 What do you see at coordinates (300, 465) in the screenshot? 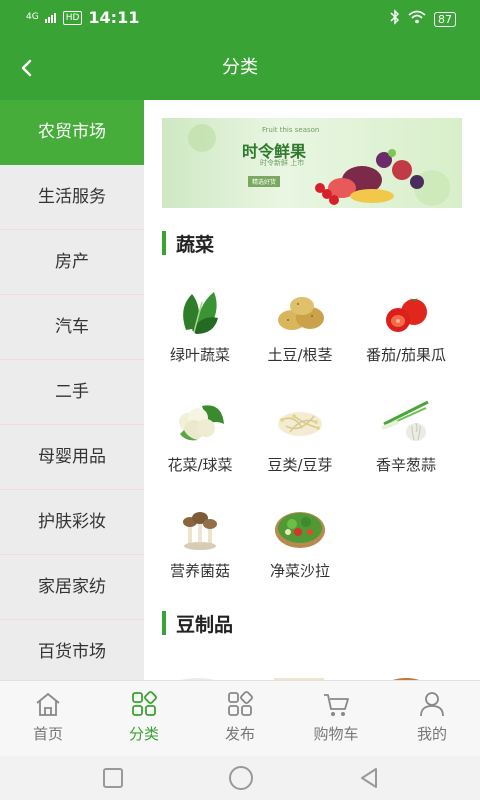
I see `category-label: 豆类/豆芽` at bounding box center [300, 465].